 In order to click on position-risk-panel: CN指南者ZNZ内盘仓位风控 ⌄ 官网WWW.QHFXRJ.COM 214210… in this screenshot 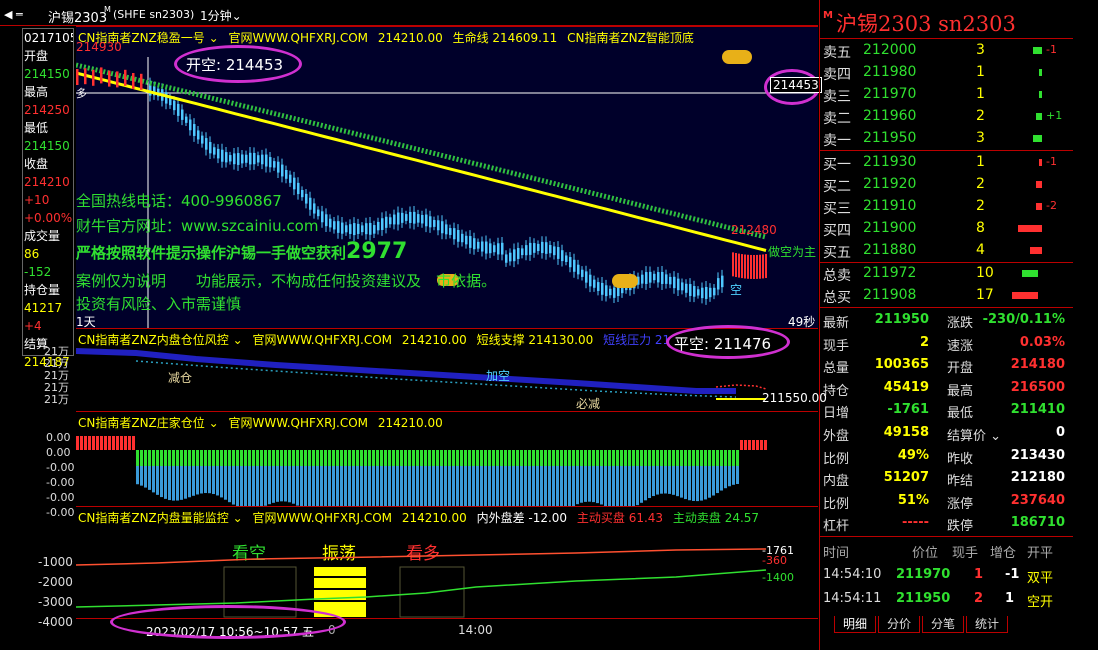, I will do `click(451, 368)`.